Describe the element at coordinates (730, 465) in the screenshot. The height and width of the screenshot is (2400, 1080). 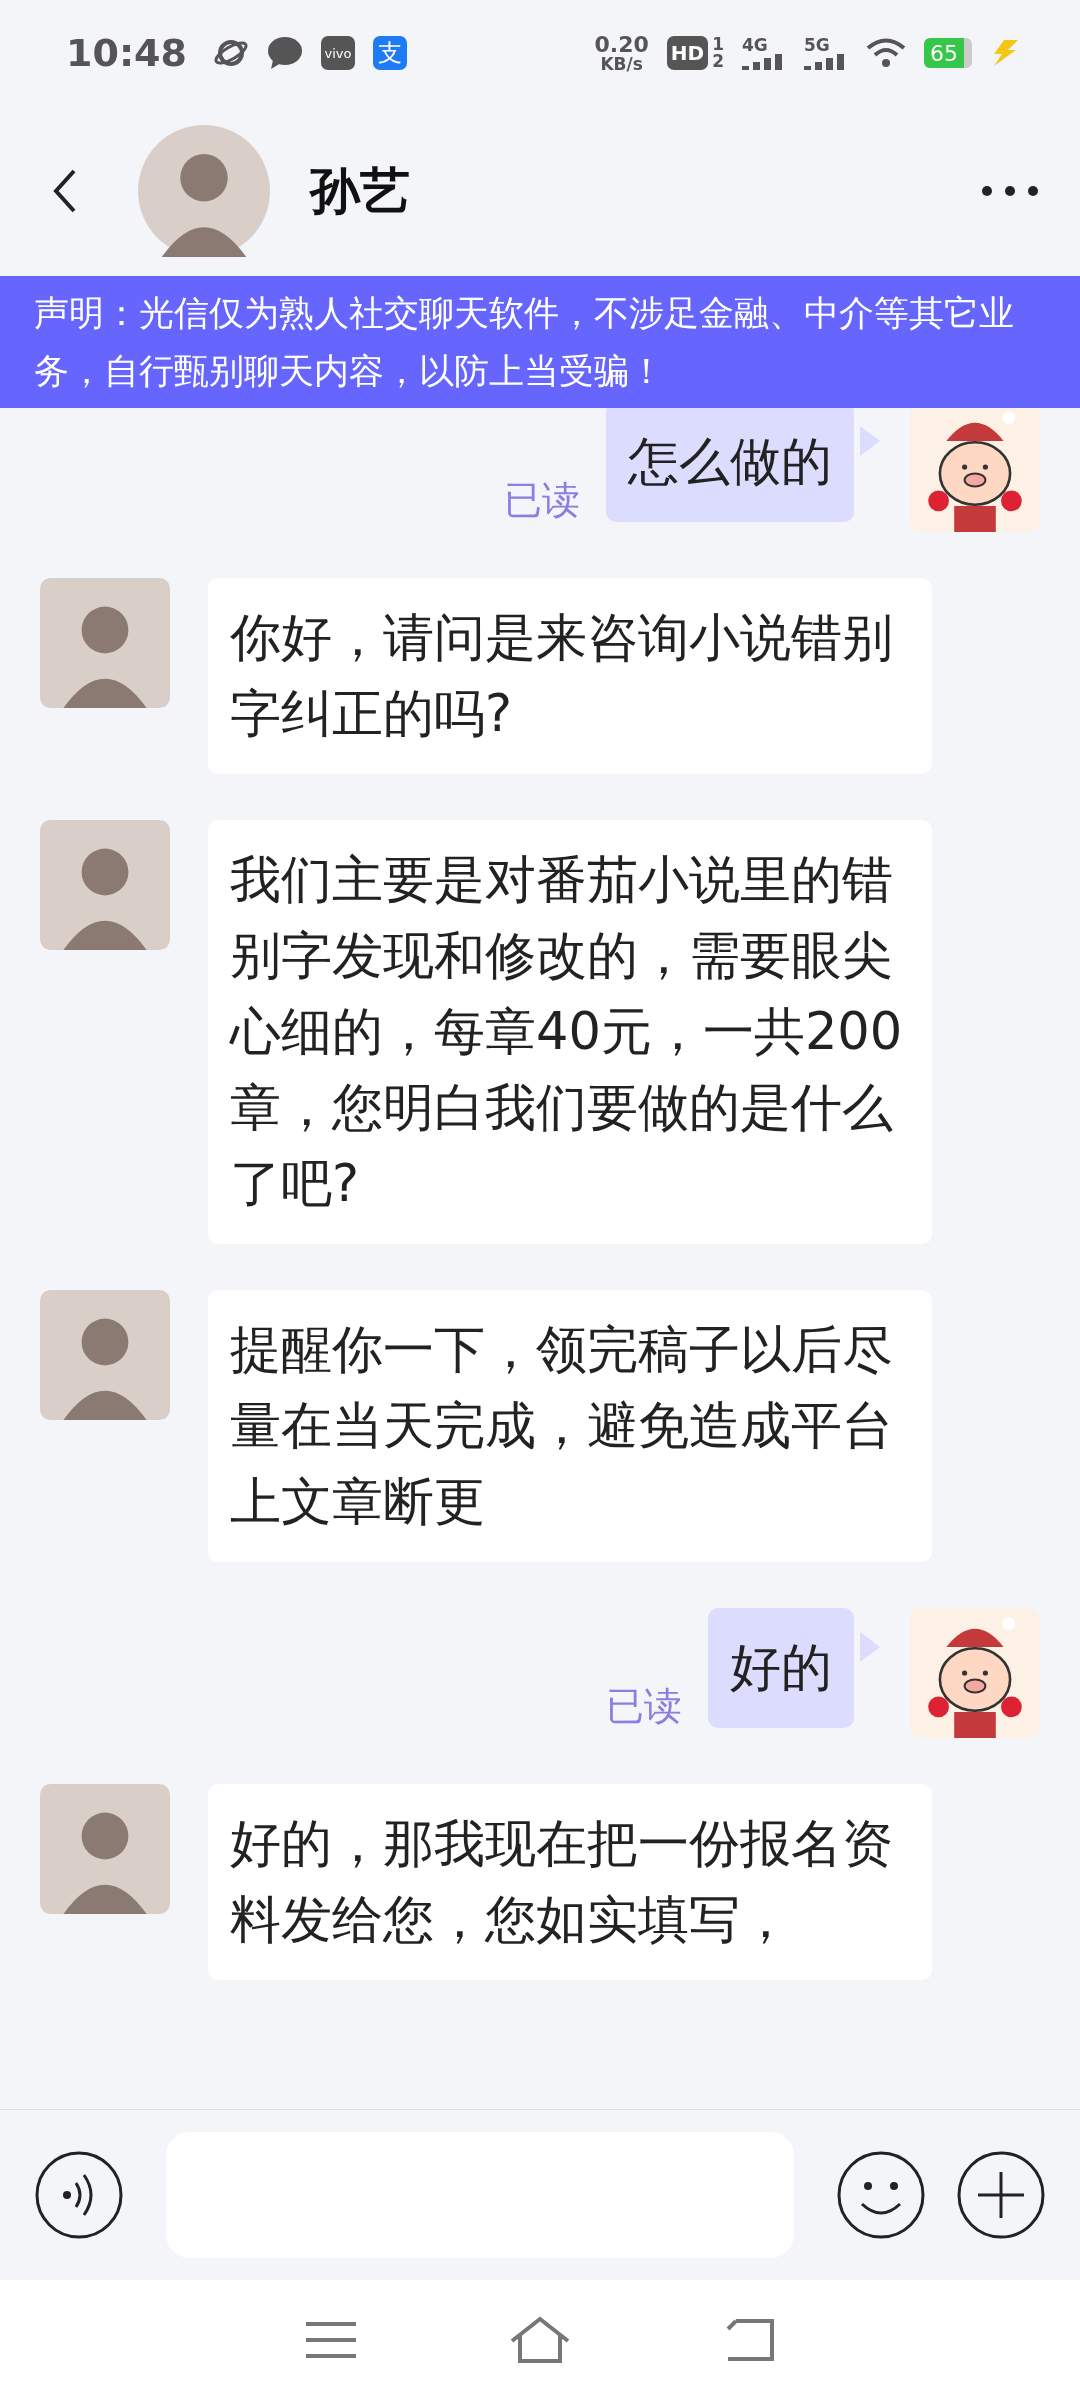
I see `message-bubble: 怎么做的` at that location.